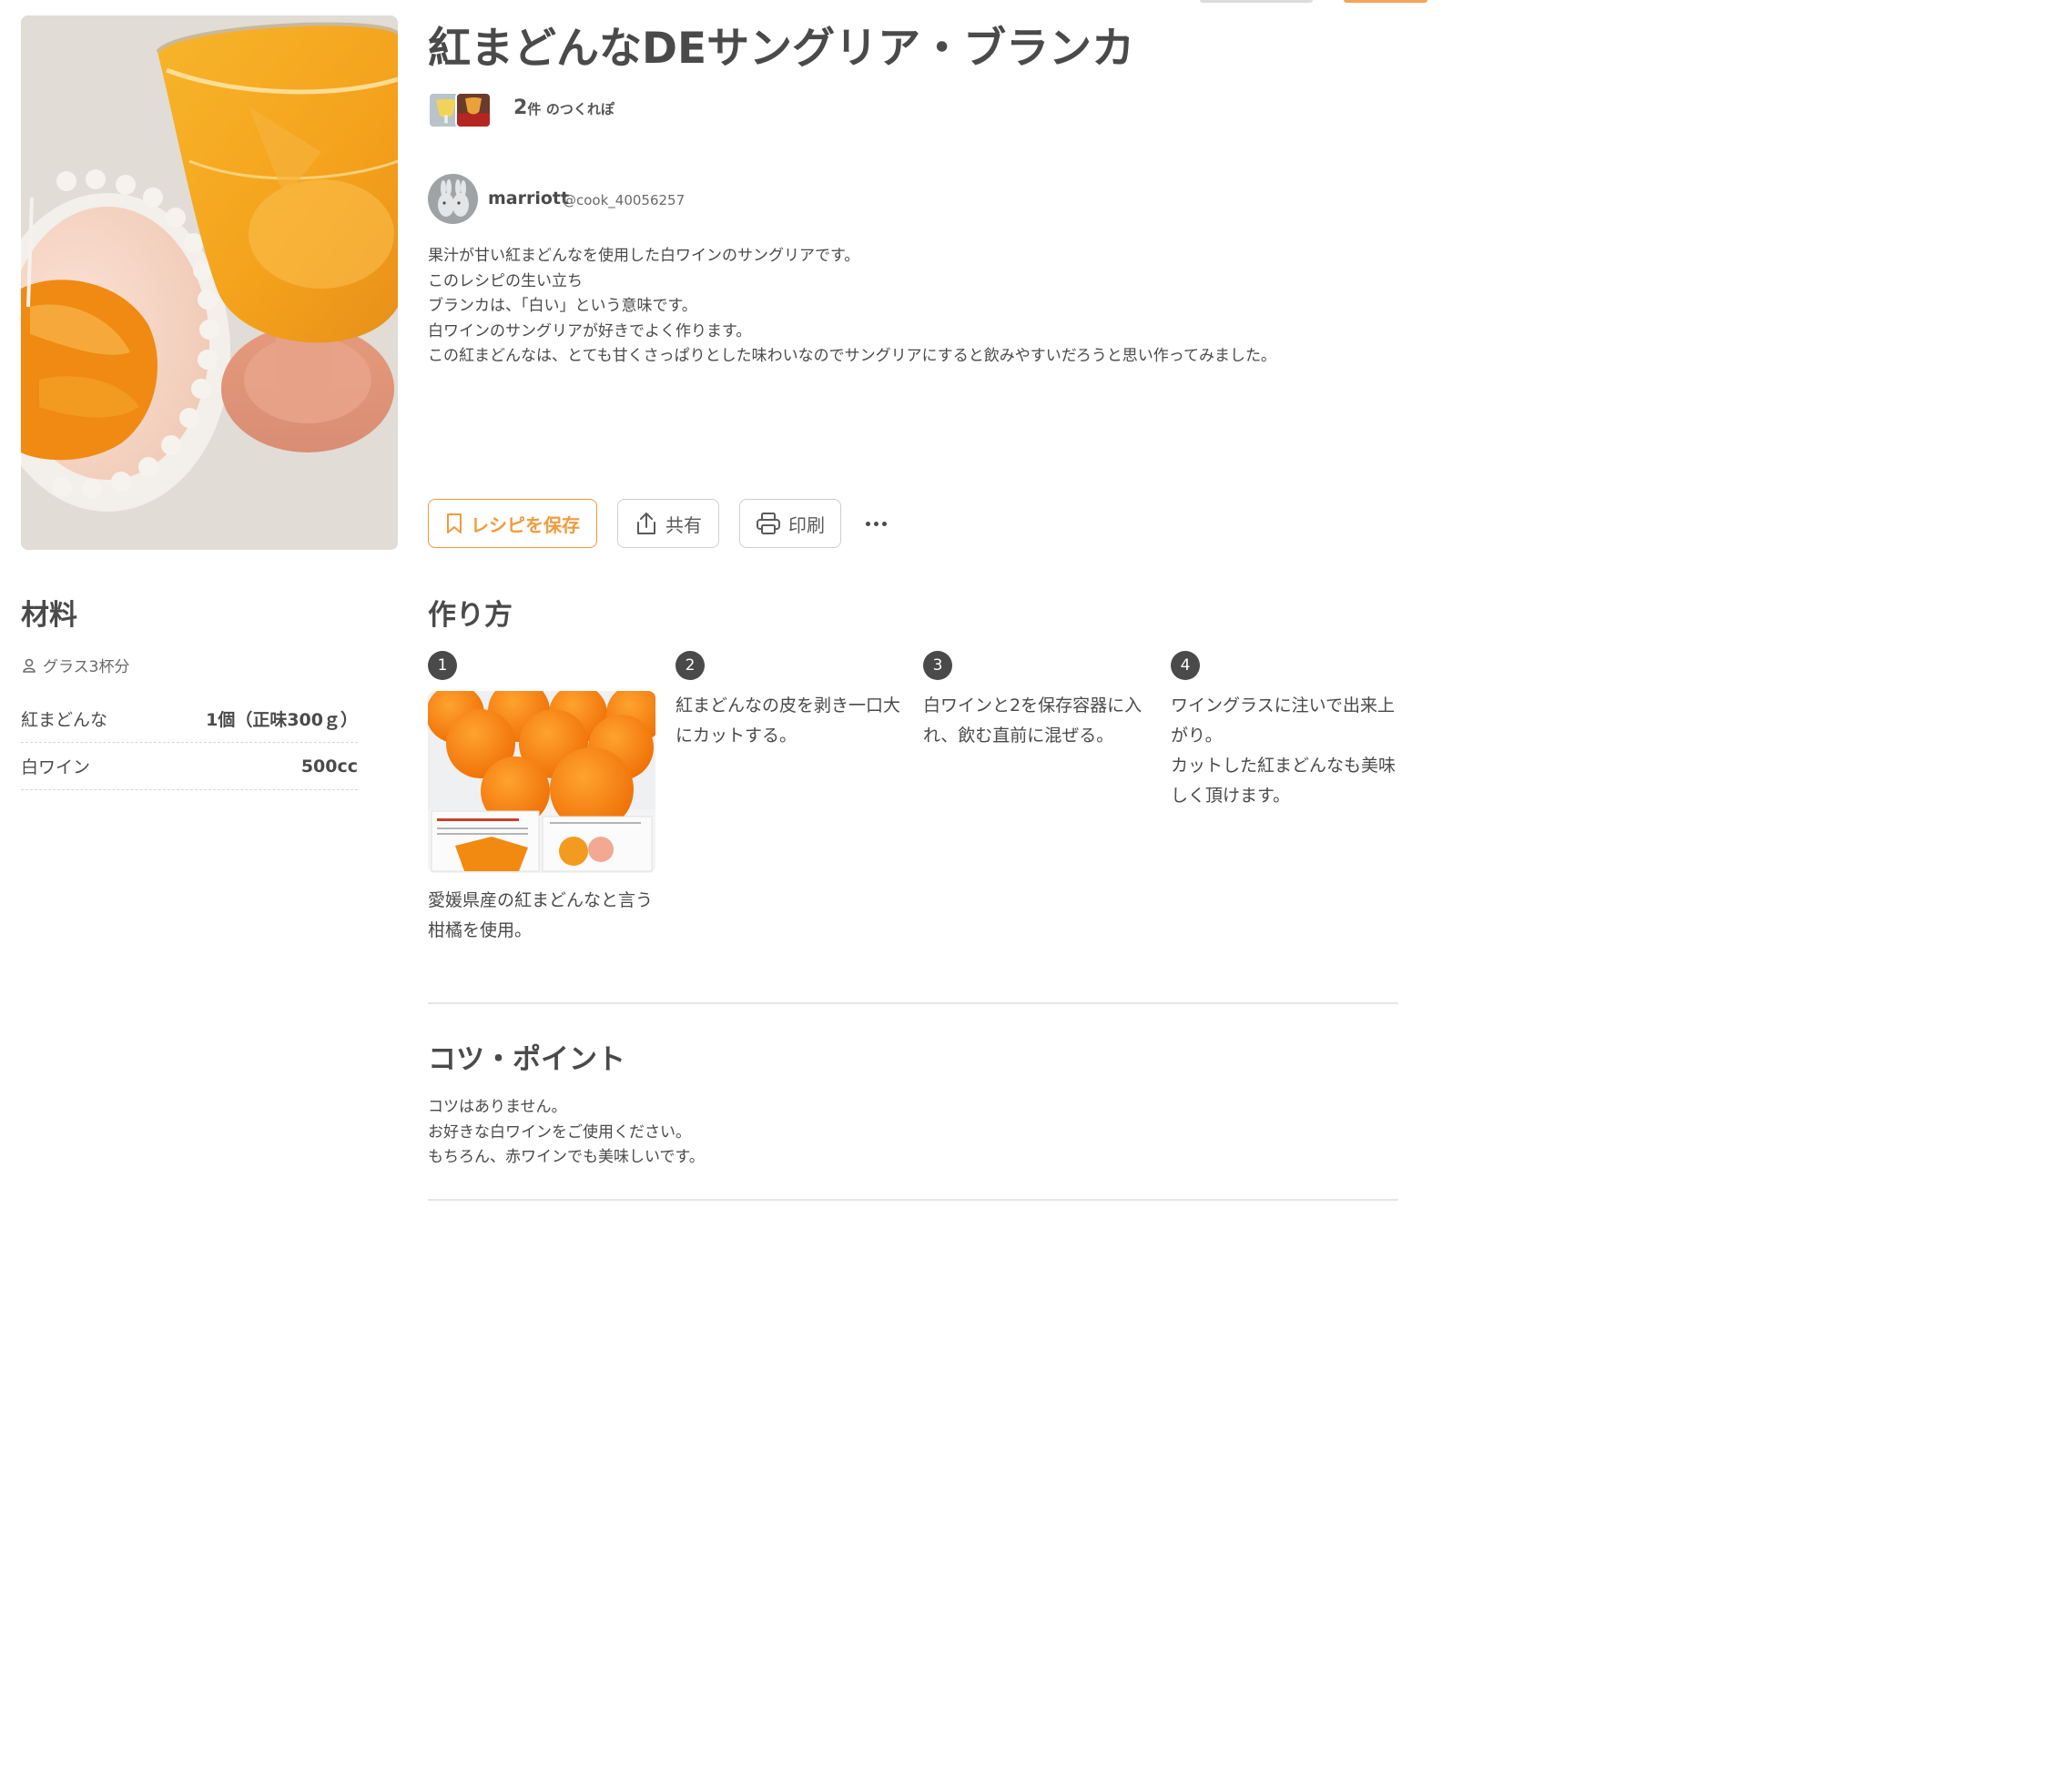 This screenshot has height=1777, width=2072. What do you see at coordinates (442, 665) in the screenshot?
I see `step-number: 1` at bounding box center [442, 665].